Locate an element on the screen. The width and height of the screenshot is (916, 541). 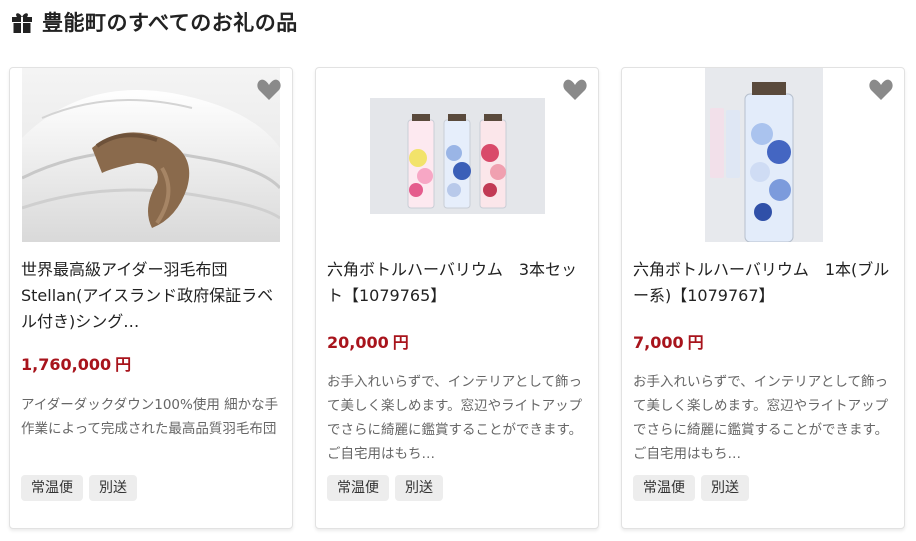
product-price: 20,000 円 is located at coordinates (368, 341).